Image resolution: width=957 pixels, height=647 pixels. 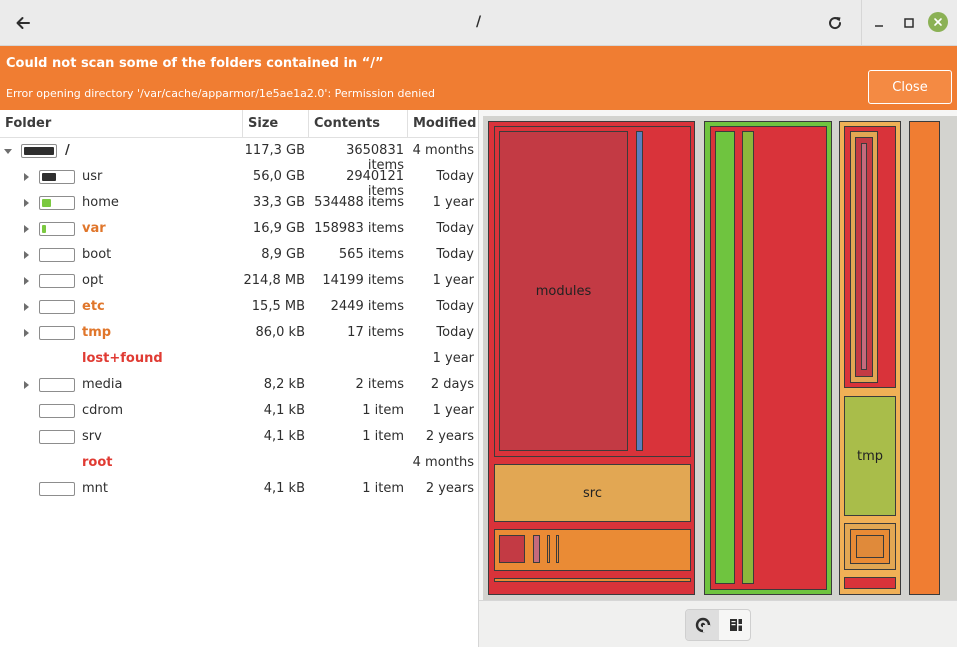 What do you see at coordinates (443, 124) in the screenshot?
I see `column-header-modified: Modified` at bounding box center [443, 124].